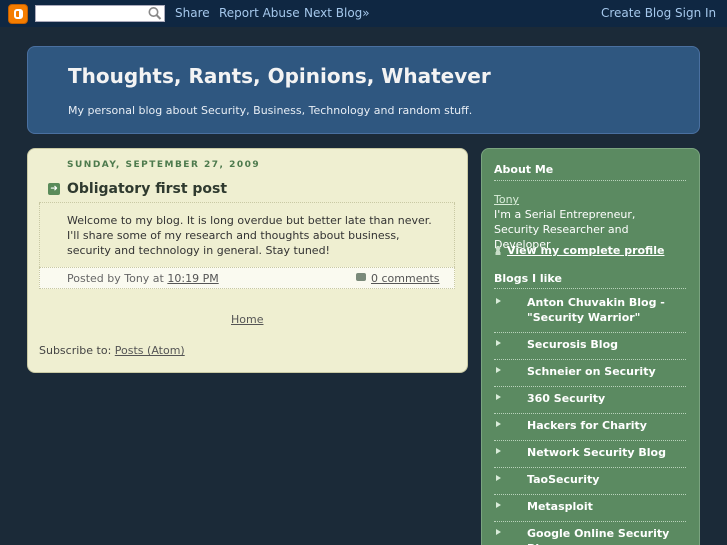 This screenshot has width=727, height=545. Describe the element at coordinates (607, 535) in the screenshot. I see `blog-link: Google Online Security Blog` at that location.